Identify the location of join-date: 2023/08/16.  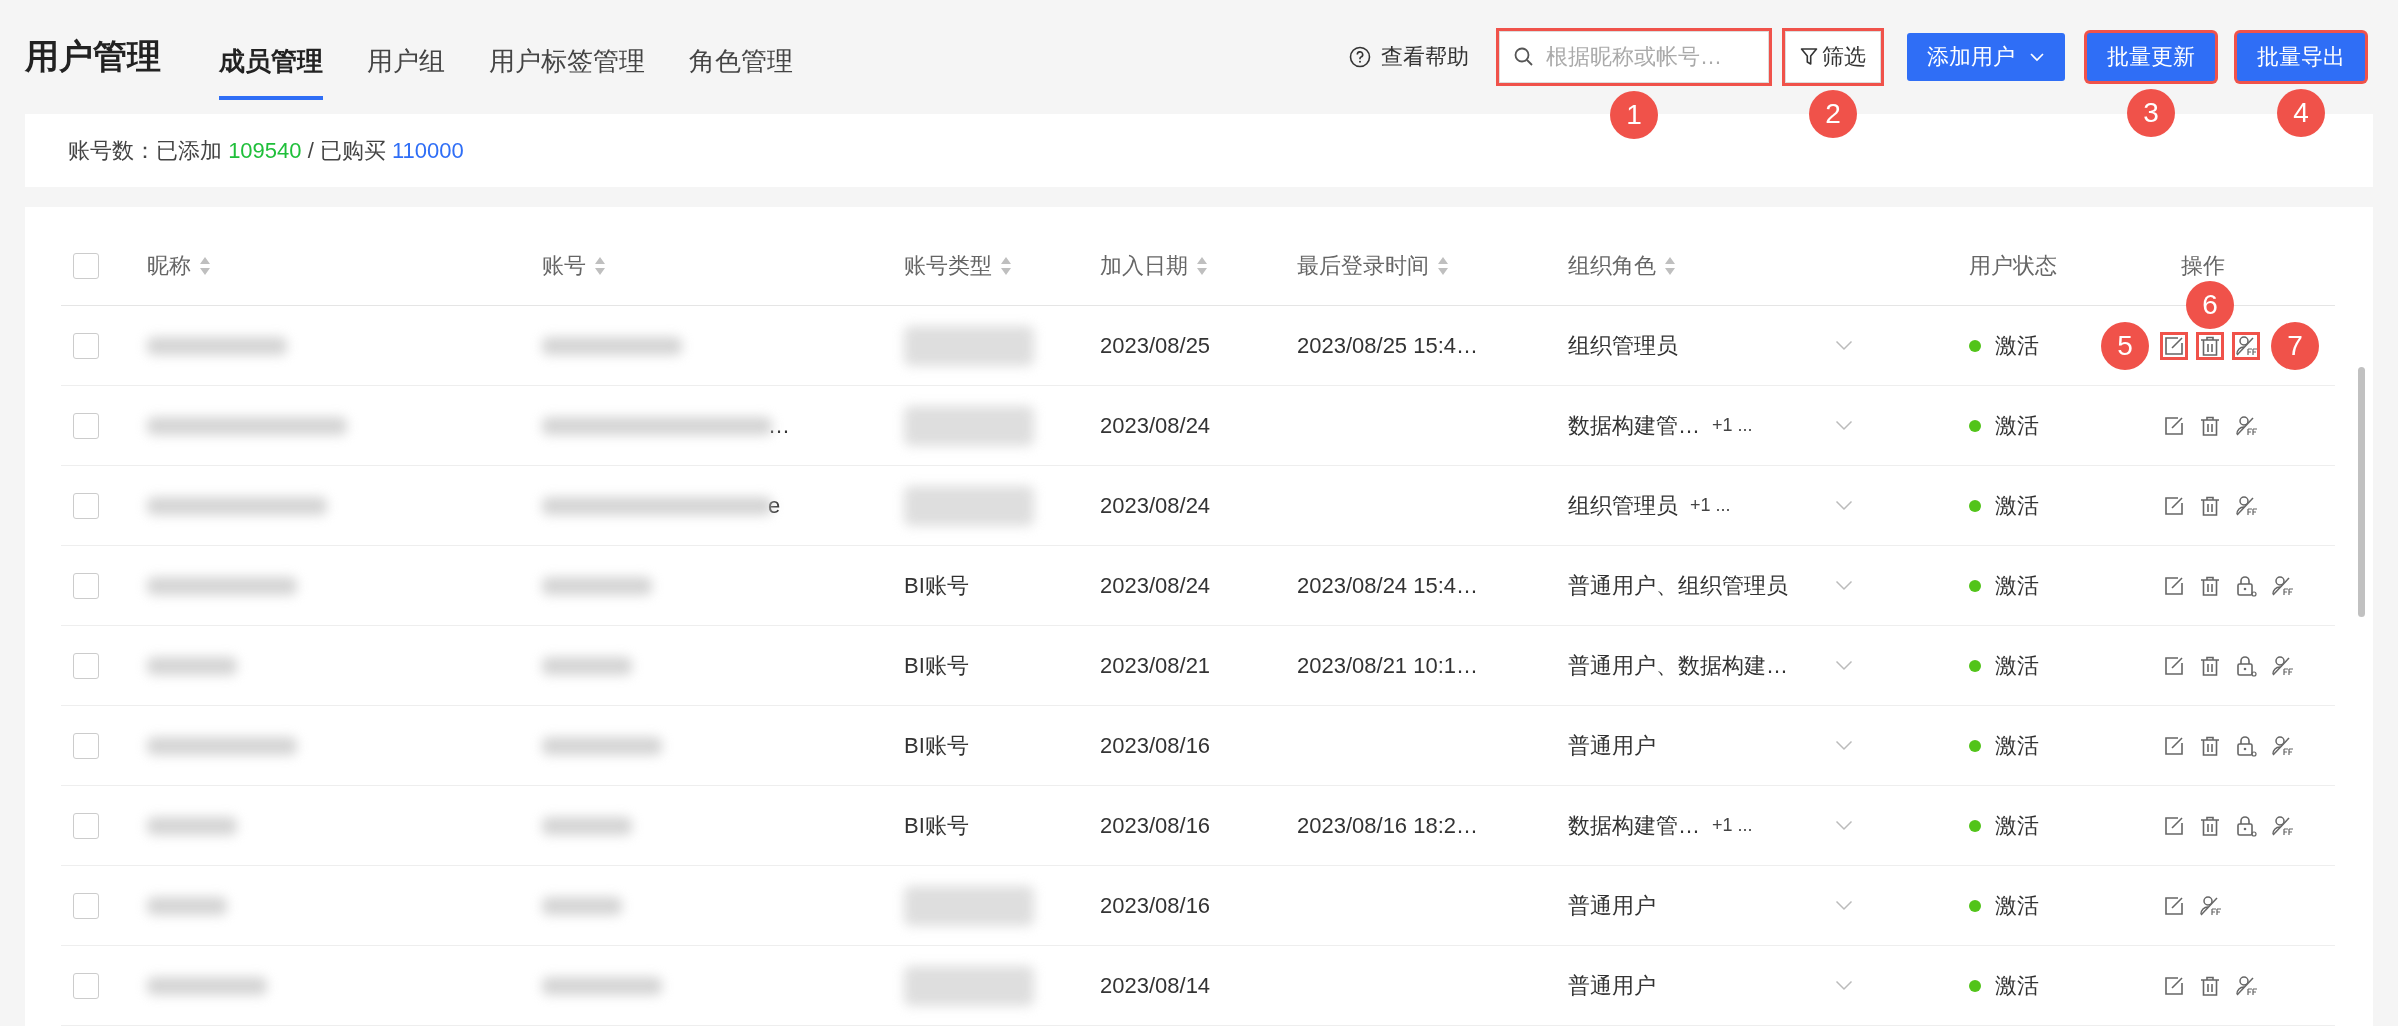
(1155, 825).